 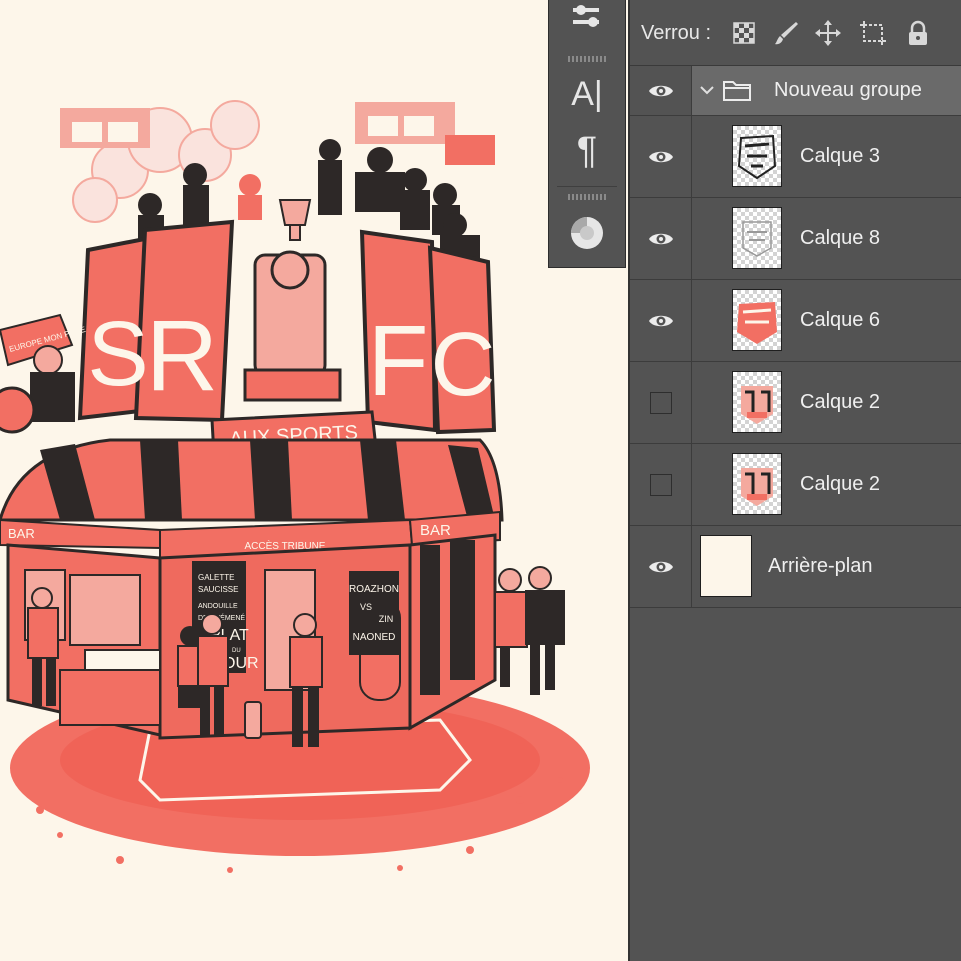 What do you see at coordinates (848, 90) in the screenshot?
I see `layer-name: Nouveau groupe` at bounding box center [848, 90].